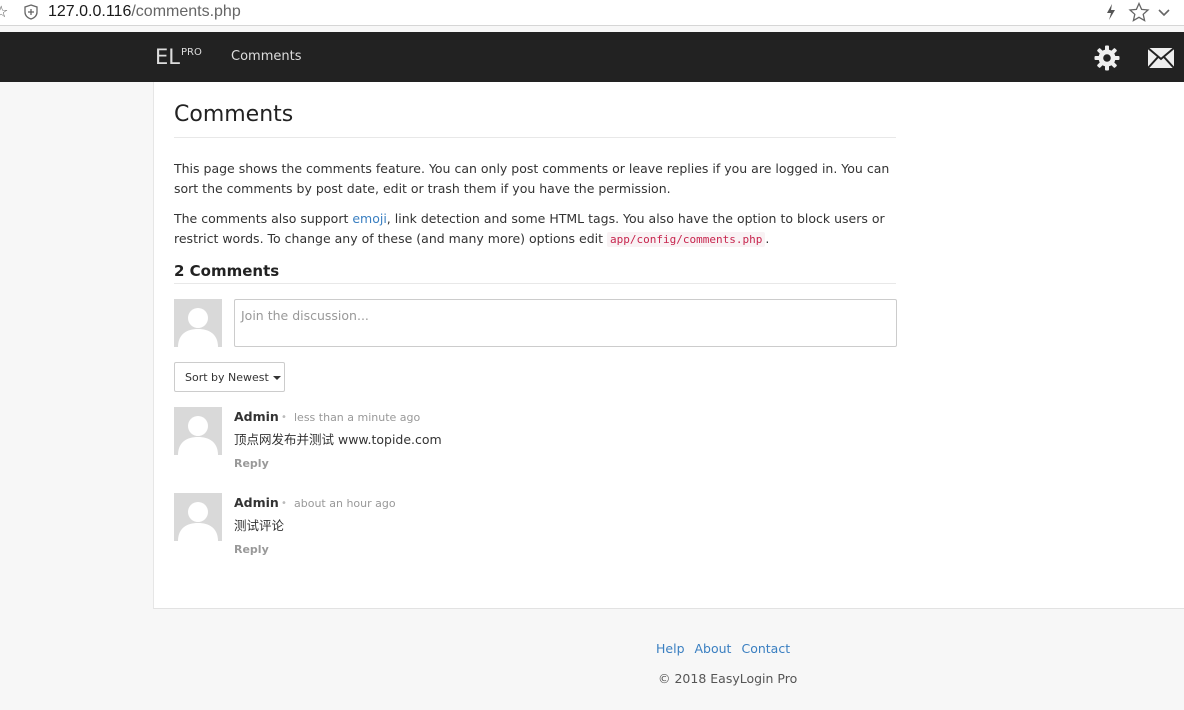 The height and width of the screenshot is (710, 1184). I want to click on sort-dropdown-button: Sort by Newest, so click(229, 377).